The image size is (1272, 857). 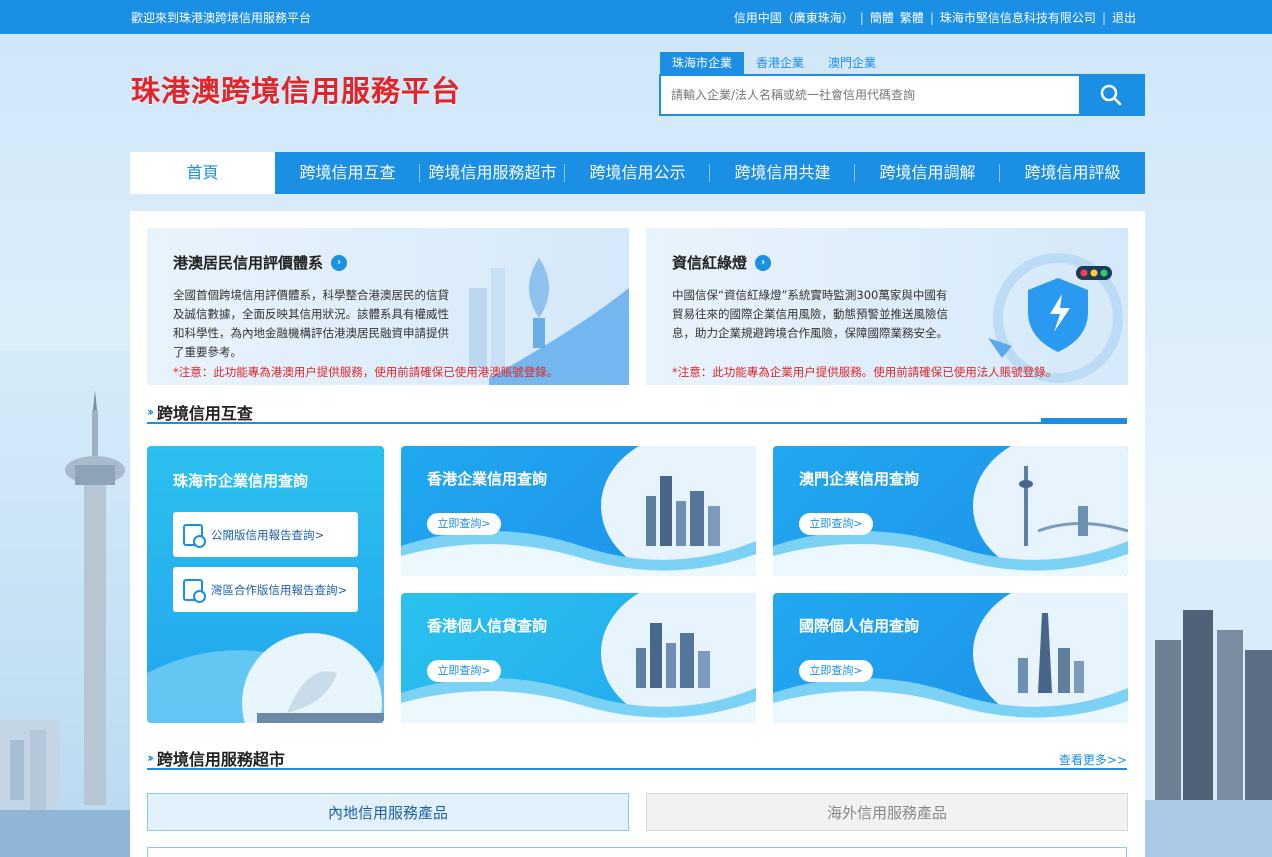 I want to click on card-international-personal: 國際個人信用查詢 立即查詢>, so click(x=950, y=658).